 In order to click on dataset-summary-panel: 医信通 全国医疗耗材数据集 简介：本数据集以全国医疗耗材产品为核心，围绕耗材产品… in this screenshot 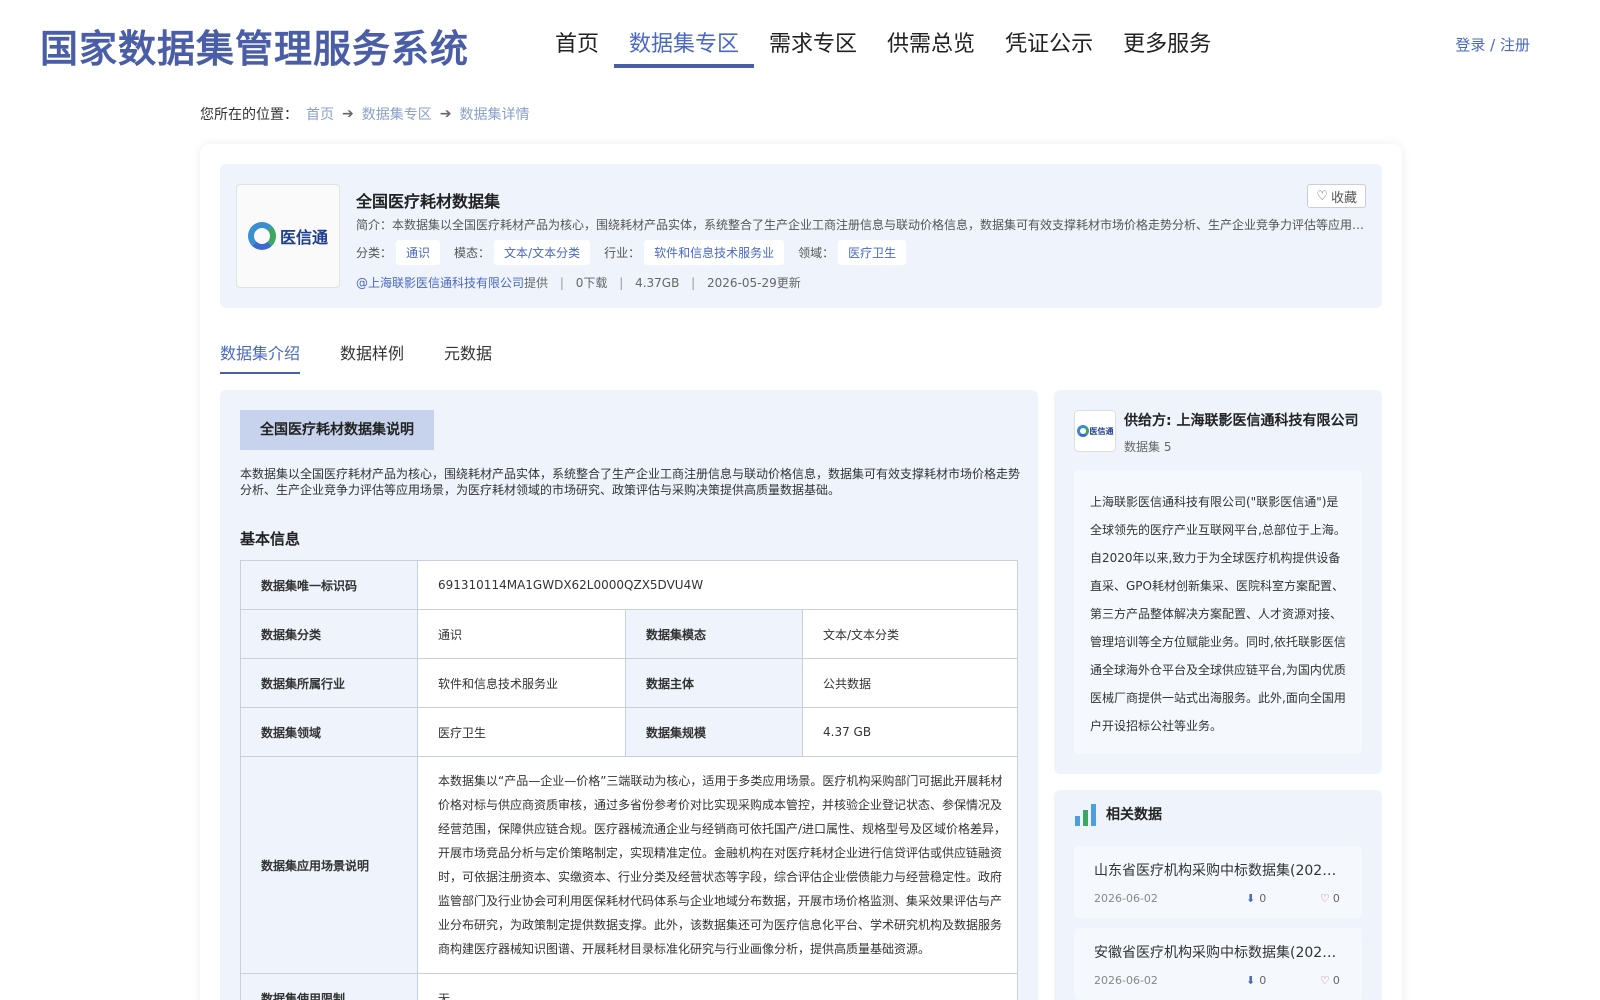, I will do `click(801, 236)`.